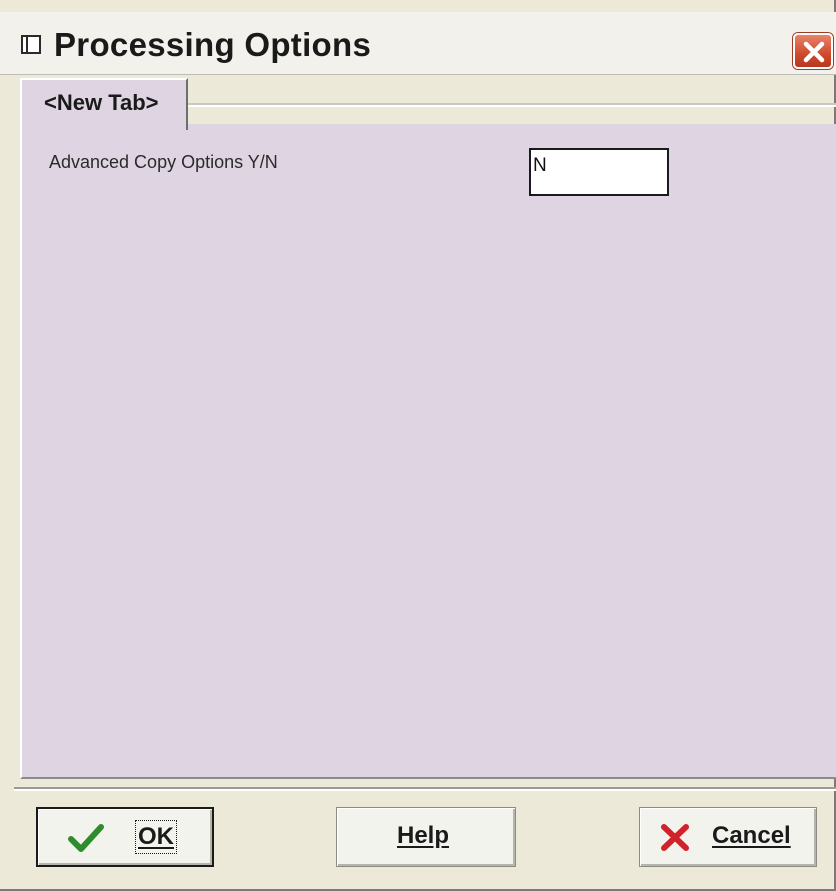  Describe the element at coordinates (31, 44) in the screenshot. I see `window-icon` at that location.